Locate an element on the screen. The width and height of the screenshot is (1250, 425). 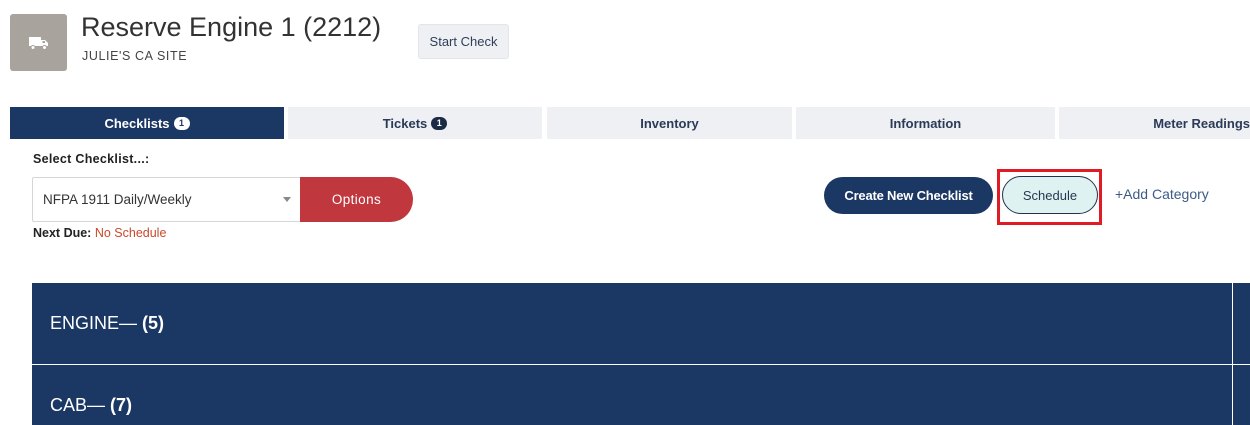
start-check-button: Start Check is located at coordinates (463, 41).